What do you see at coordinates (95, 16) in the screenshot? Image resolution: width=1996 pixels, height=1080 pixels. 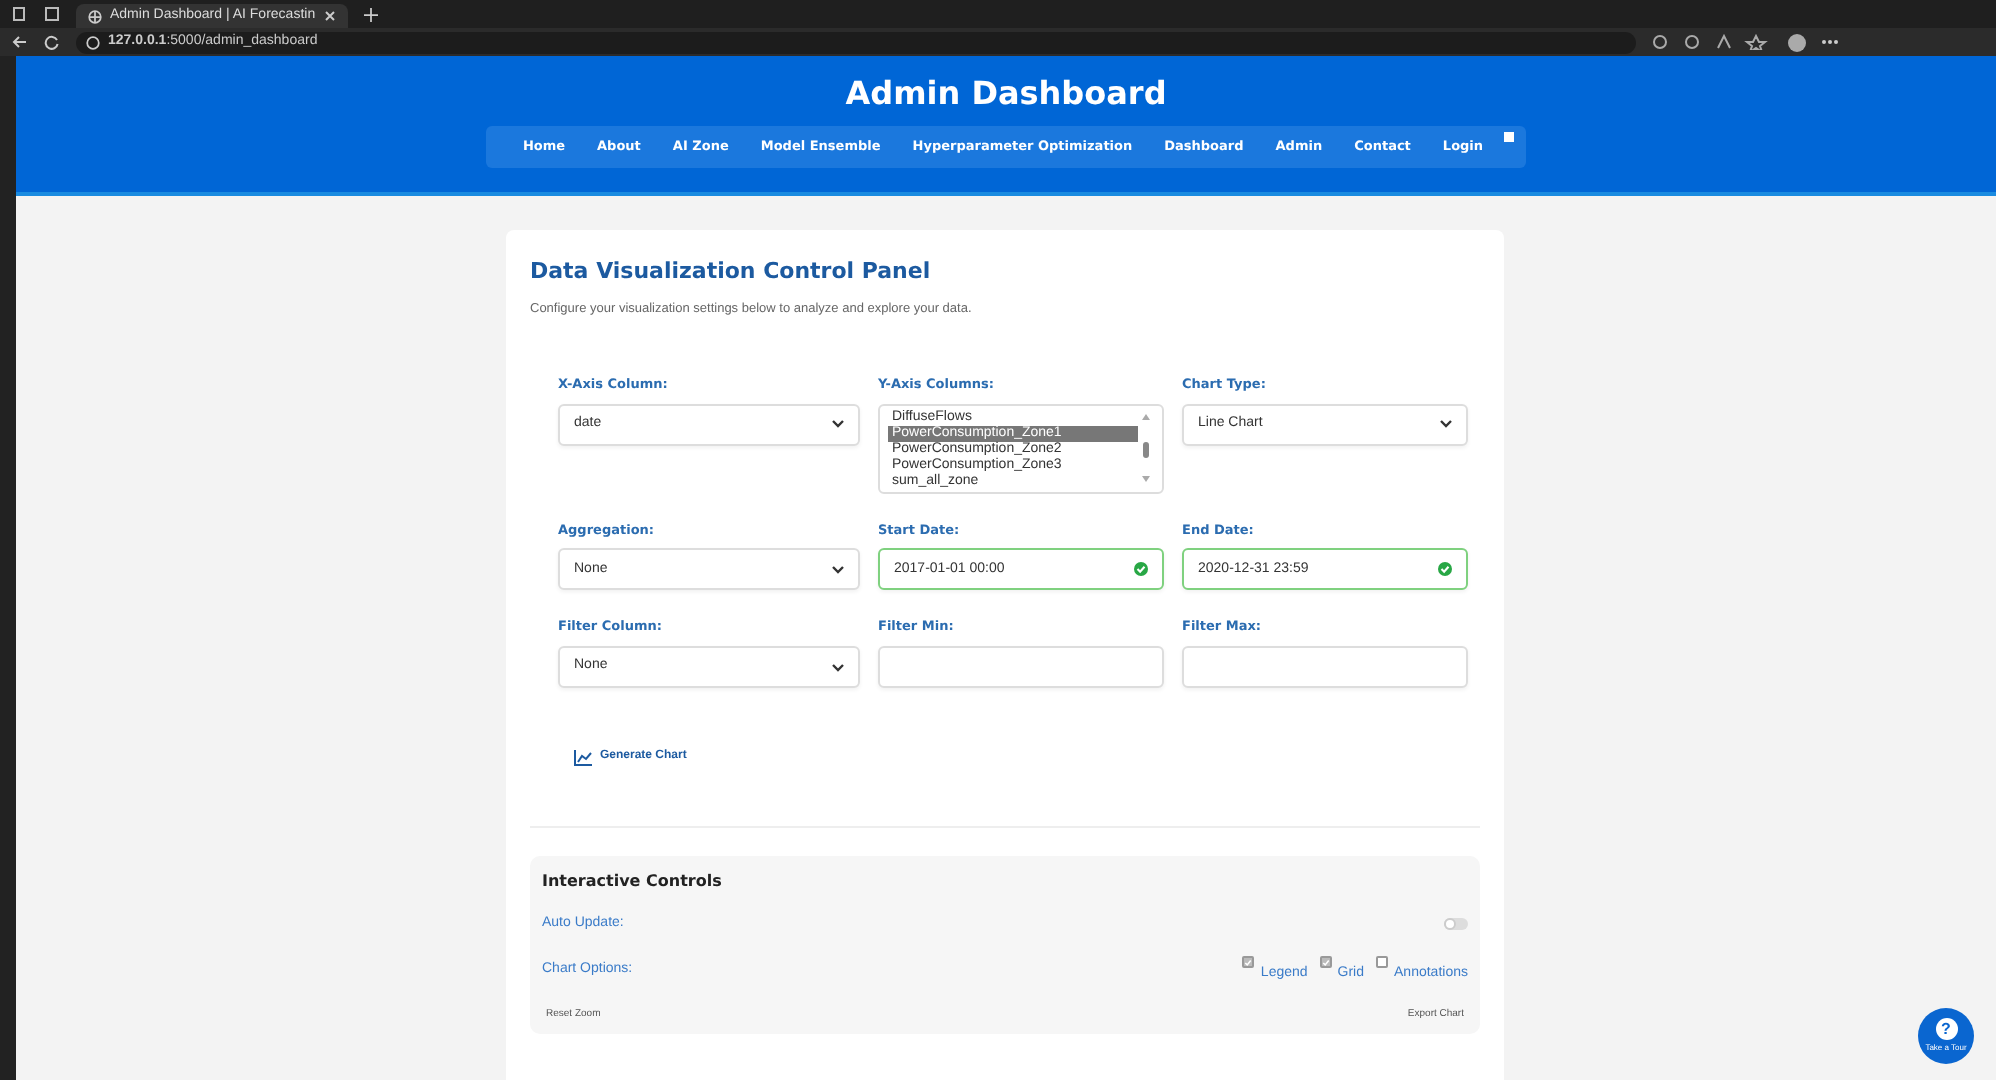 I see `globe-icon` at bounding box center [95, 16].